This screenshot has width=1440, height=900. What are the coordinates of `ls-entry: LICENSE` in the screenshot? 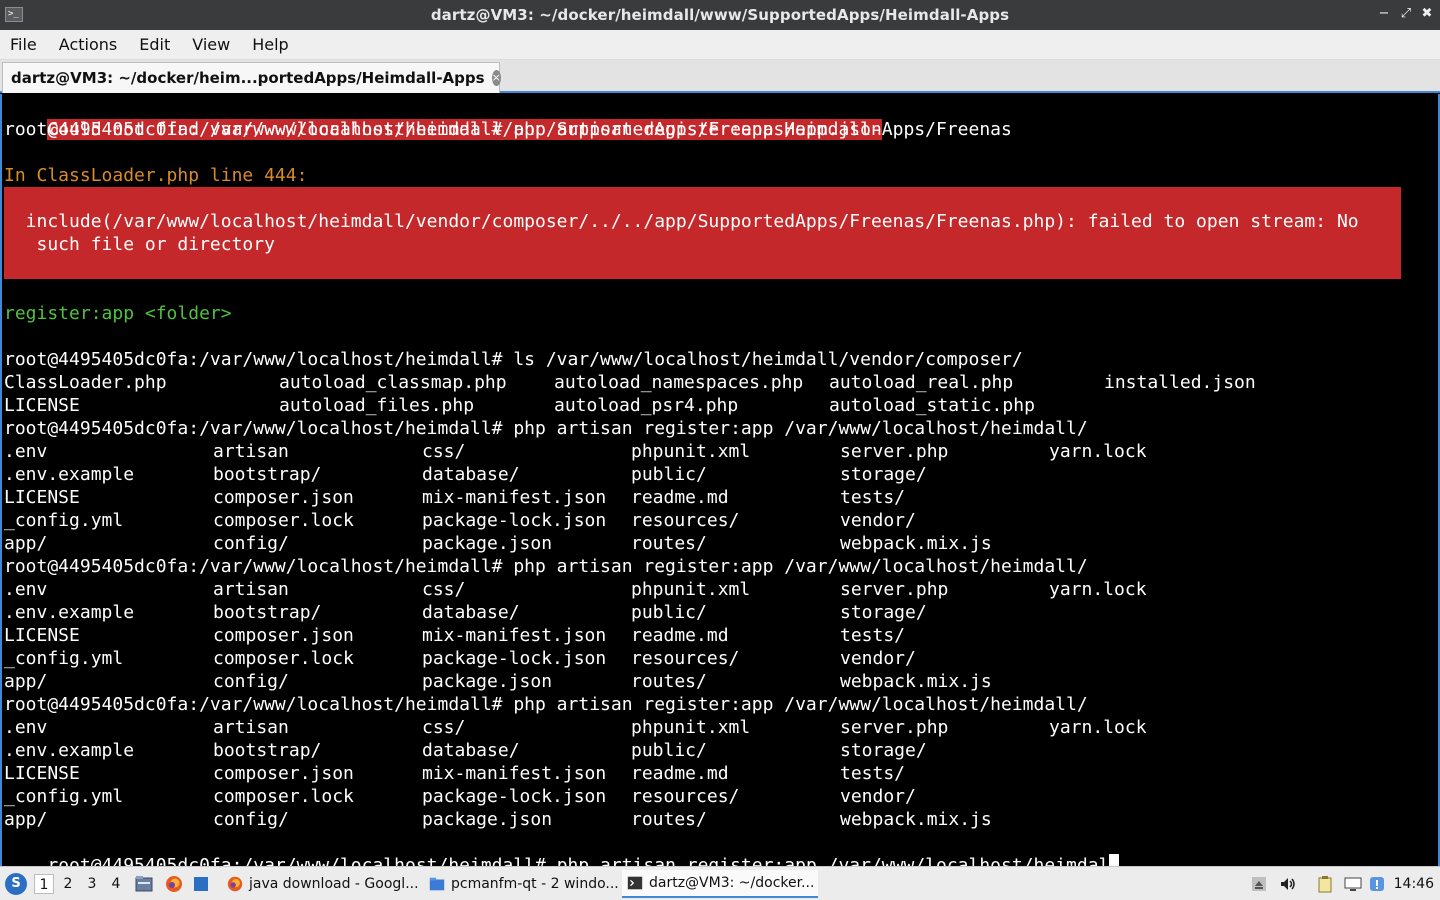 It's located at (42, 405).